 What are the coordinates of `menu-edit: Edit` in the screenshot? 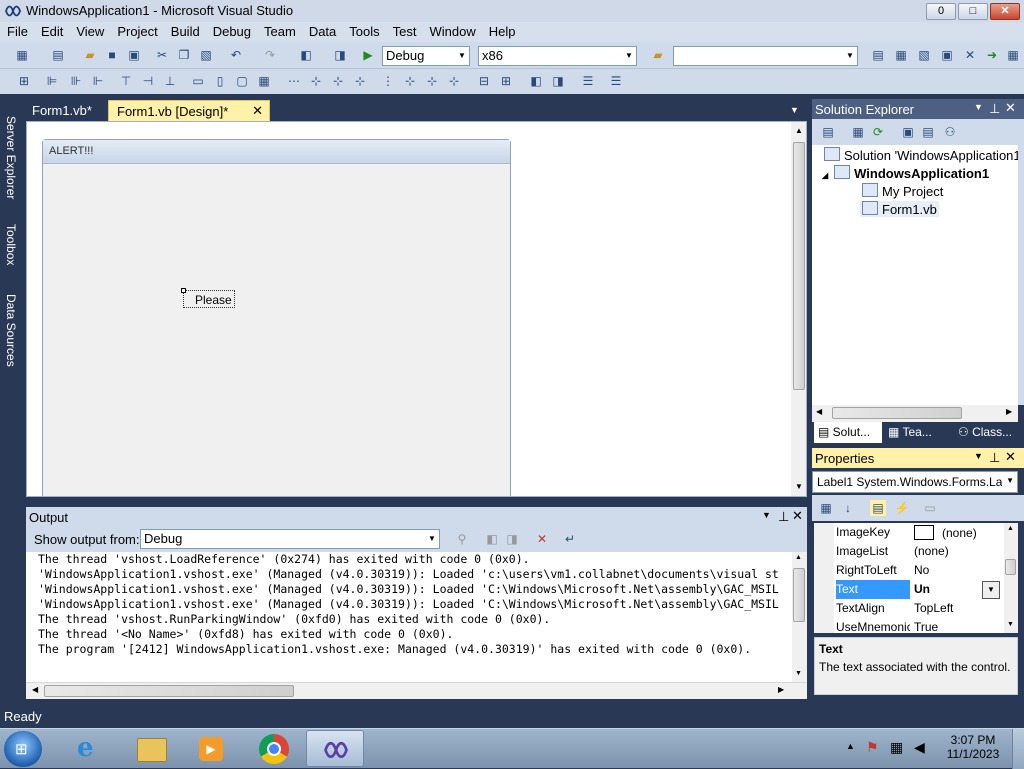 It's located at (51, 32).